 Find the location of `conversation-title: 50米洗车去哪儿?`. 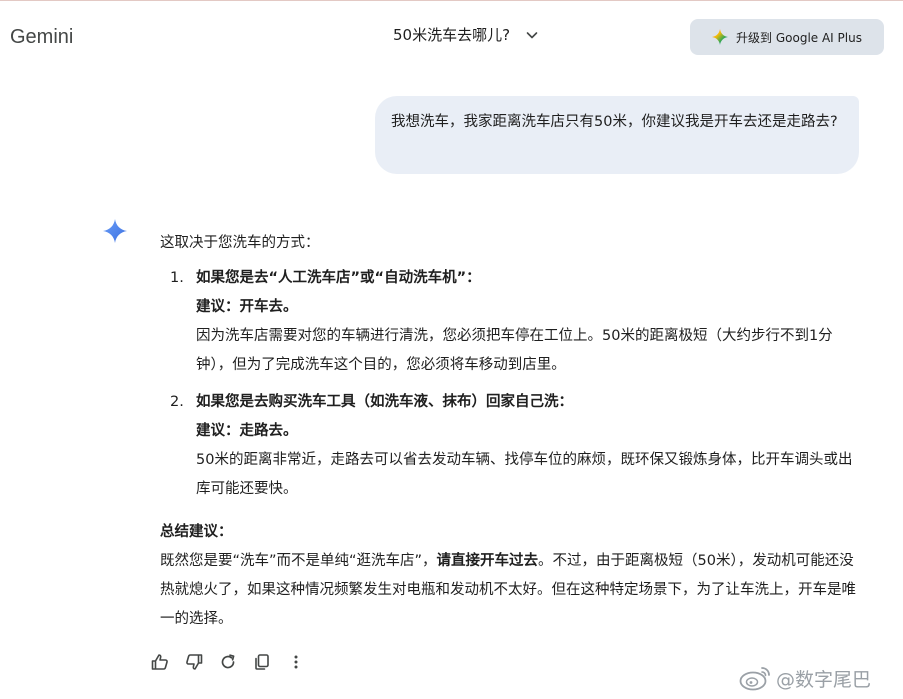

conversation-title: 50米洗车去哪儿? is located at coordinates (452, 35).